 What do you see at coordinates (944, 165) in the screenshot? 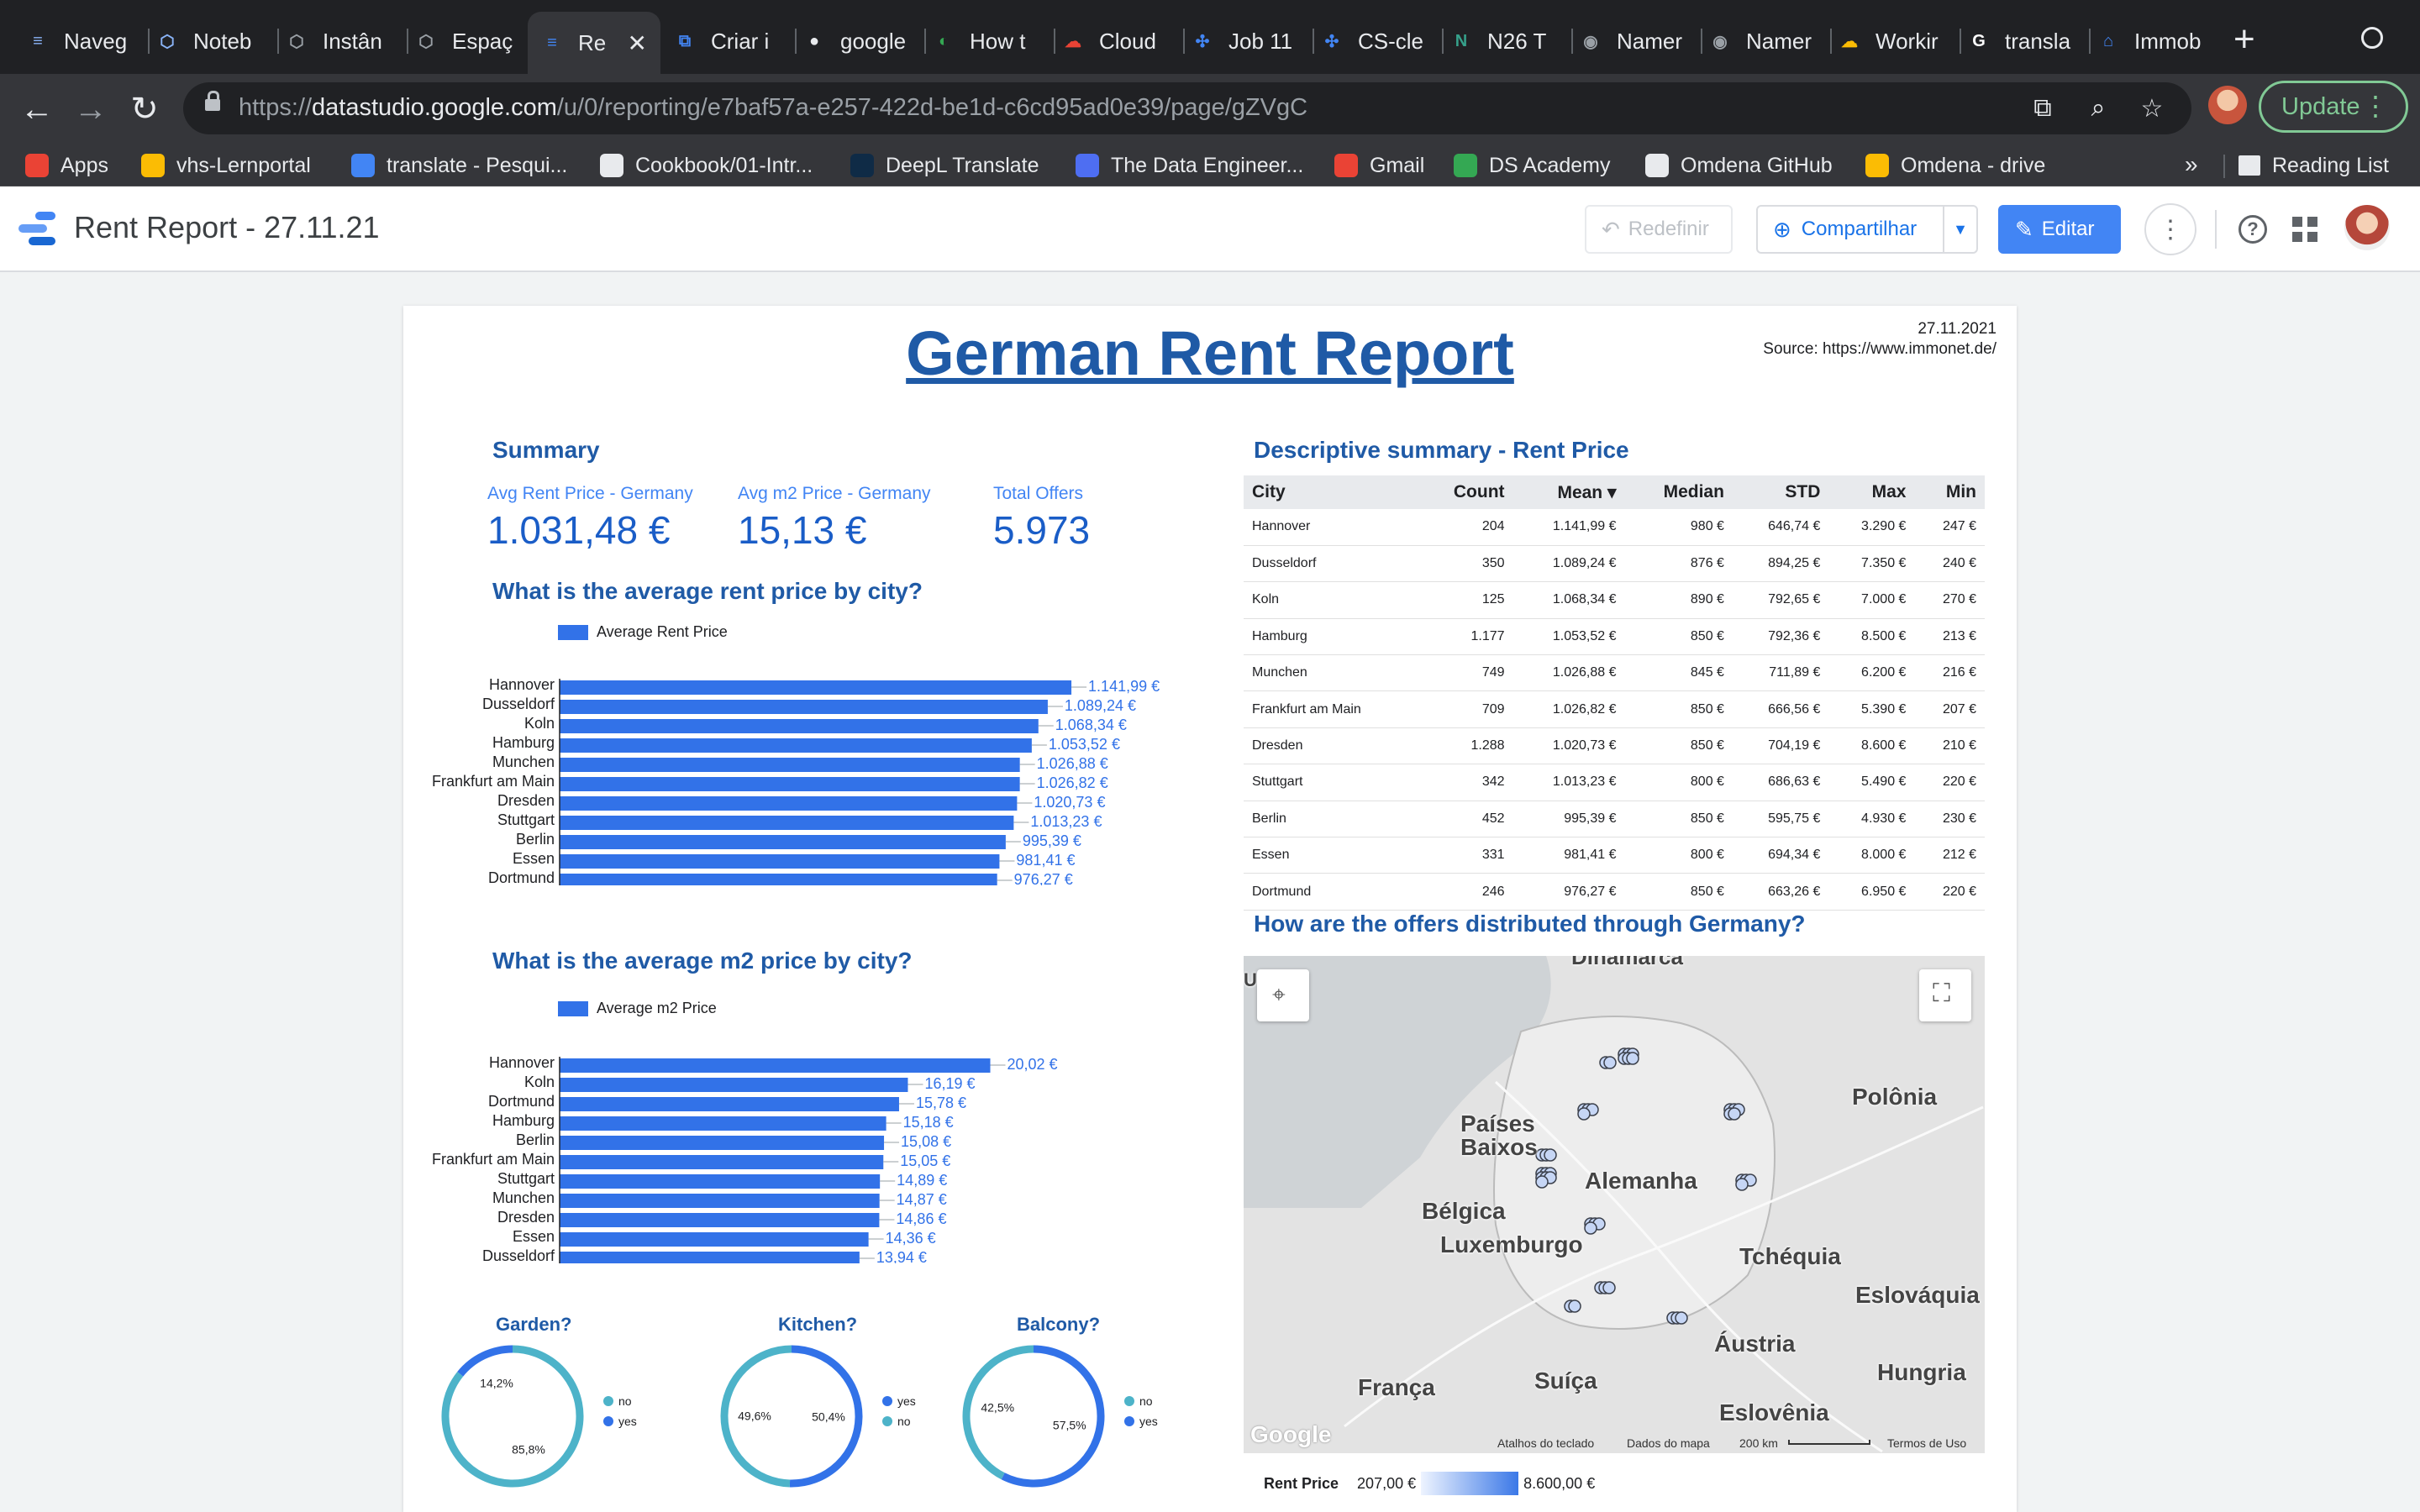
I see `bookmark-item: DeepL Translate` at bounding box center [944, 165].